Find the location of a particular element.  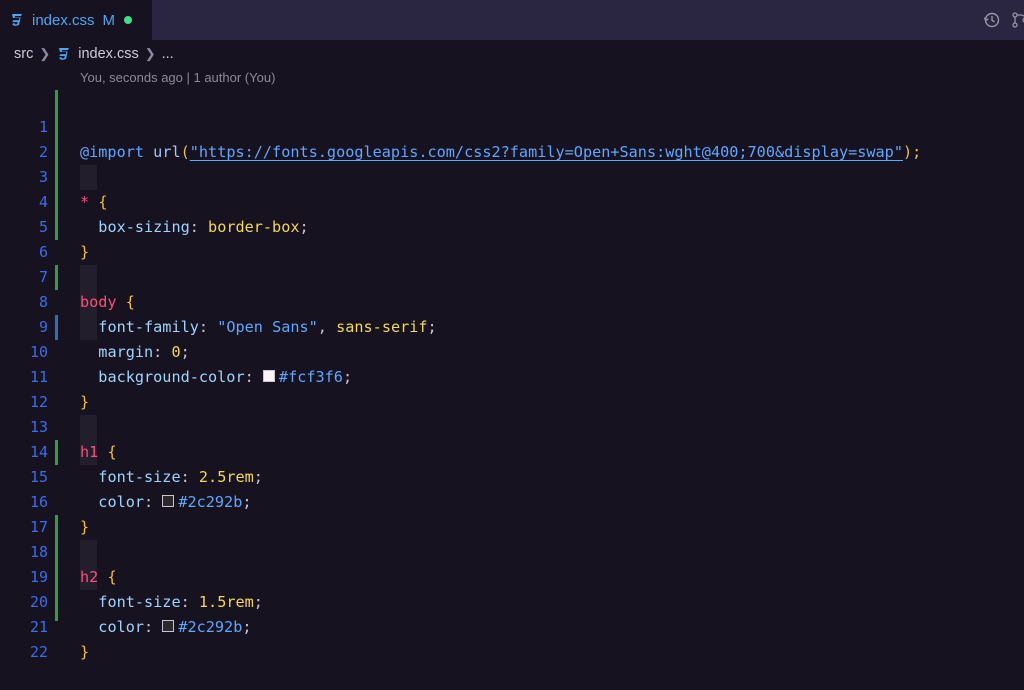

code-line: 19 font-size: 1.5rem; is located at coordinates (512, 575).